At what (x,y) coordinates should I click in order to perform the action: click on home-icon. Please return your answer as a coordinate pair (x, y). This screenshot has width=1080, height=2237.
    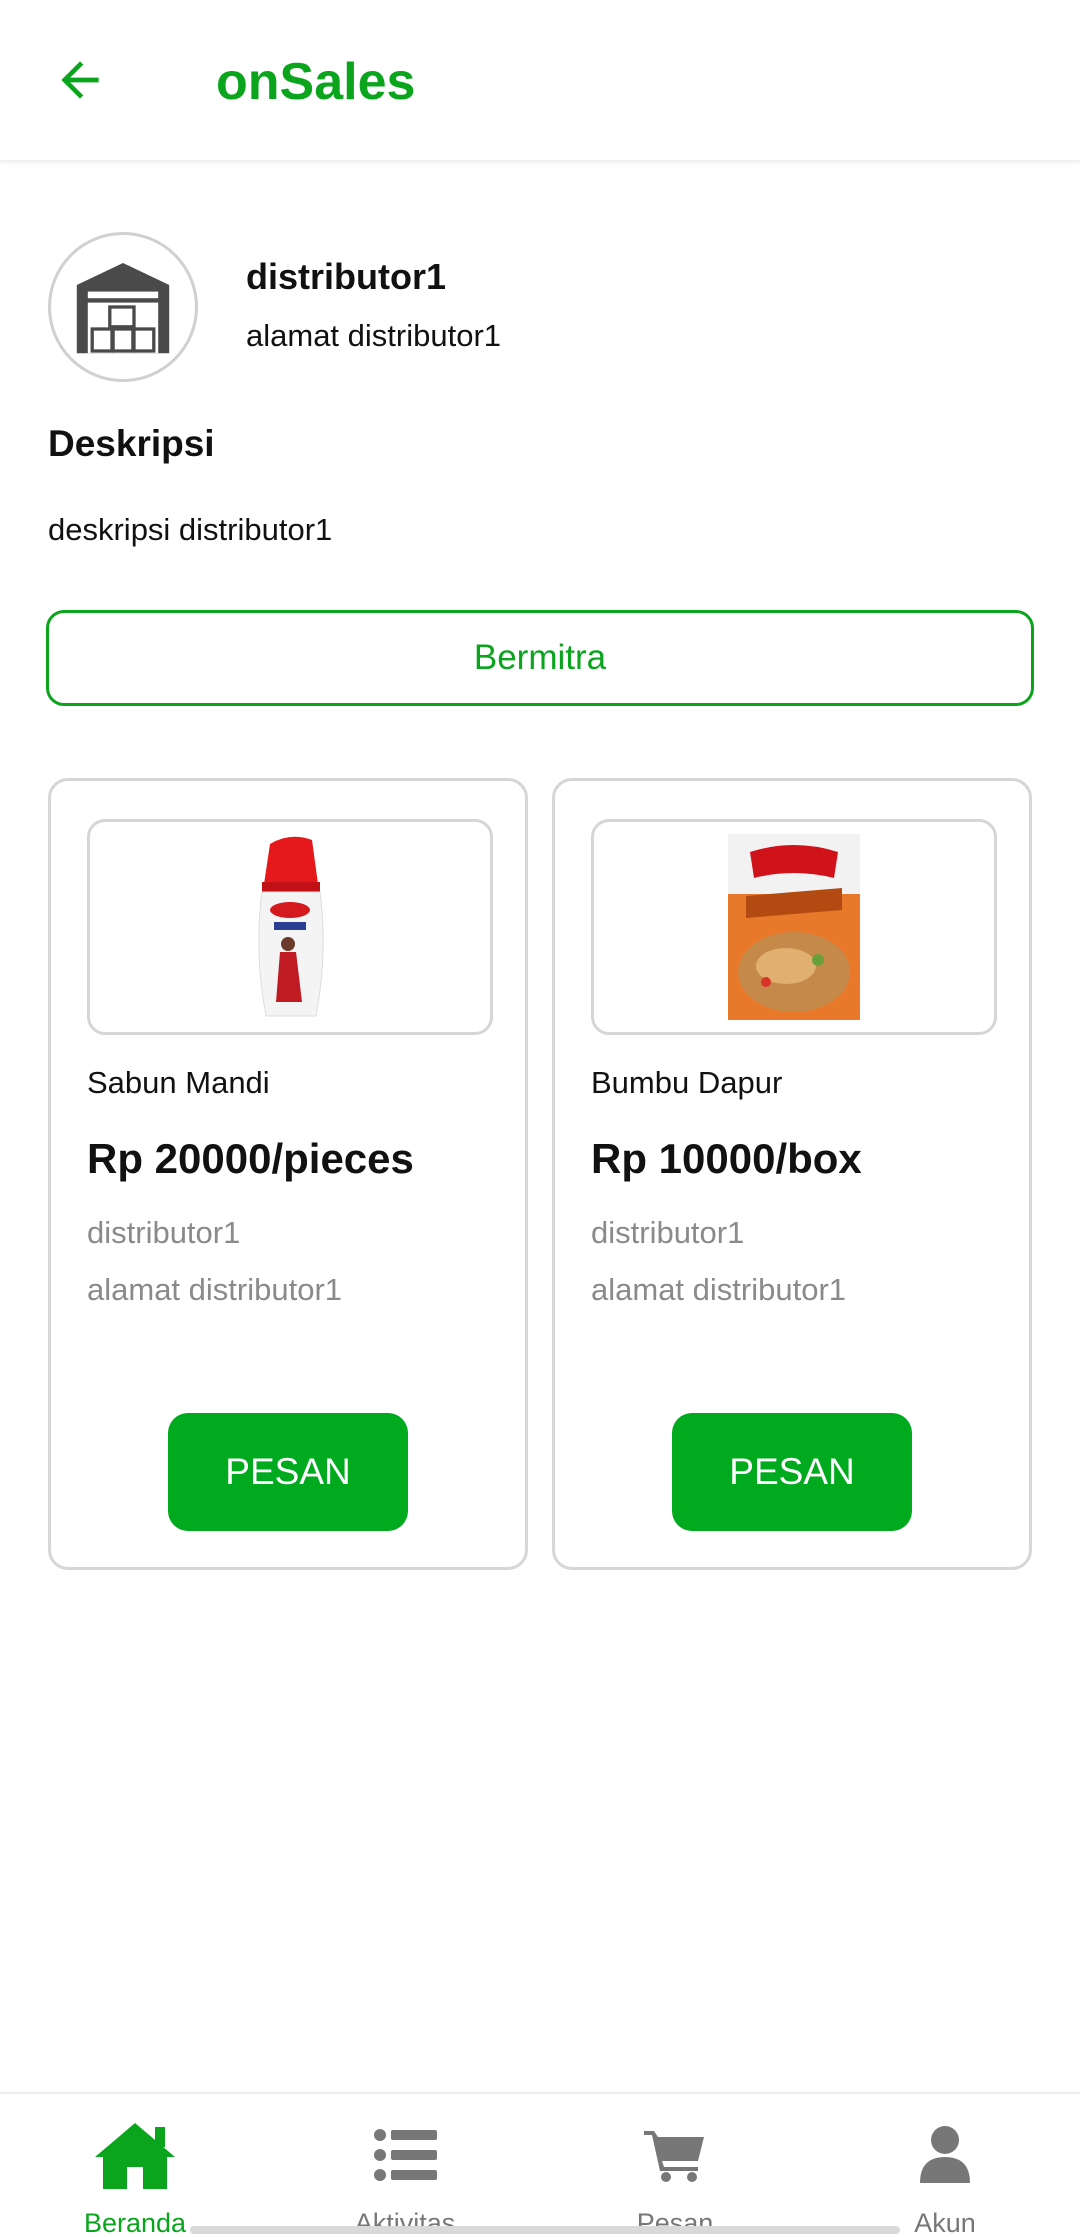
    Looking at the image, I should click on (135, 2156).